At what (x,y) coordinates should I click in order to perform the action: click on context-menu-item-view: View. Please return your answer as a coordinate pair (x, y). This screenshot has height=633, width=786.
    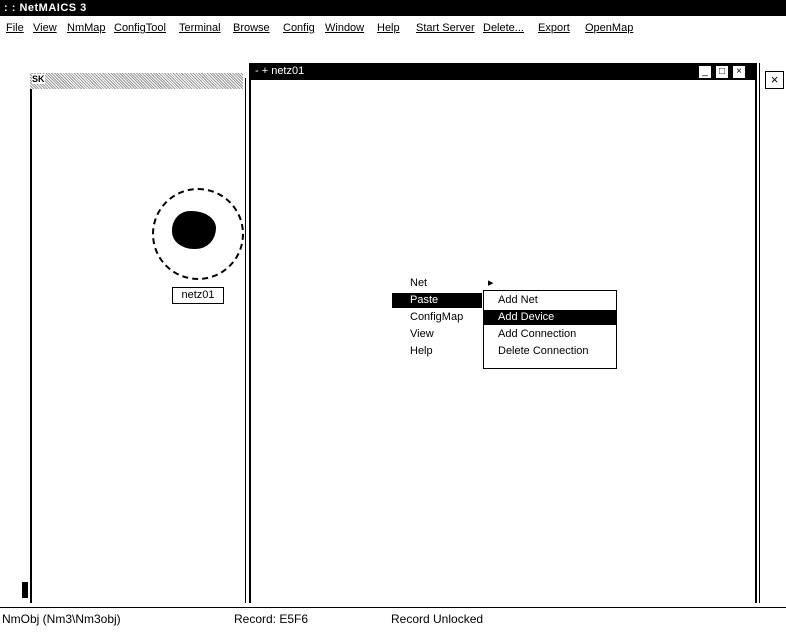
    Looking at the image, I should click on (444, 334).